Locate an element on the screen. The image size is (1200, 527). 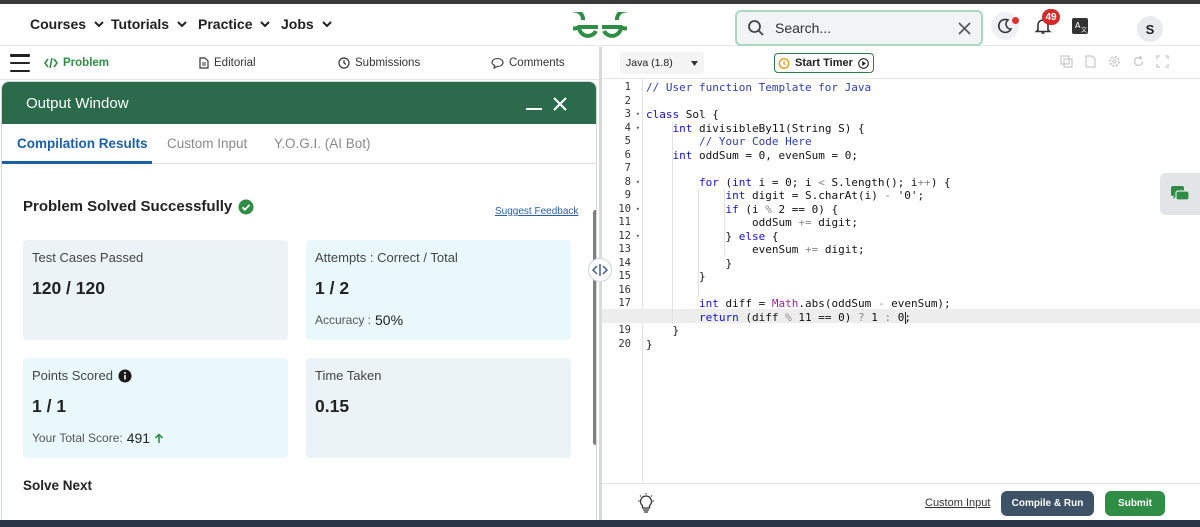
file-icon is located at coordinates (1090, 61).